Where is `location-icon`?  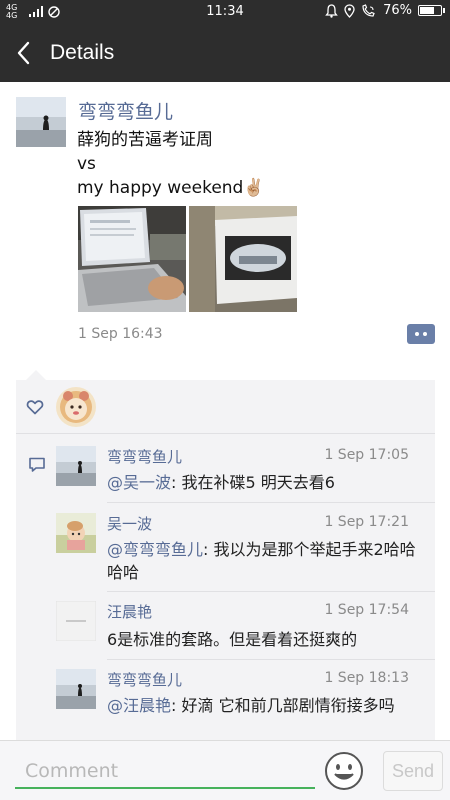 location-icon is located at coordinates (349, 10).